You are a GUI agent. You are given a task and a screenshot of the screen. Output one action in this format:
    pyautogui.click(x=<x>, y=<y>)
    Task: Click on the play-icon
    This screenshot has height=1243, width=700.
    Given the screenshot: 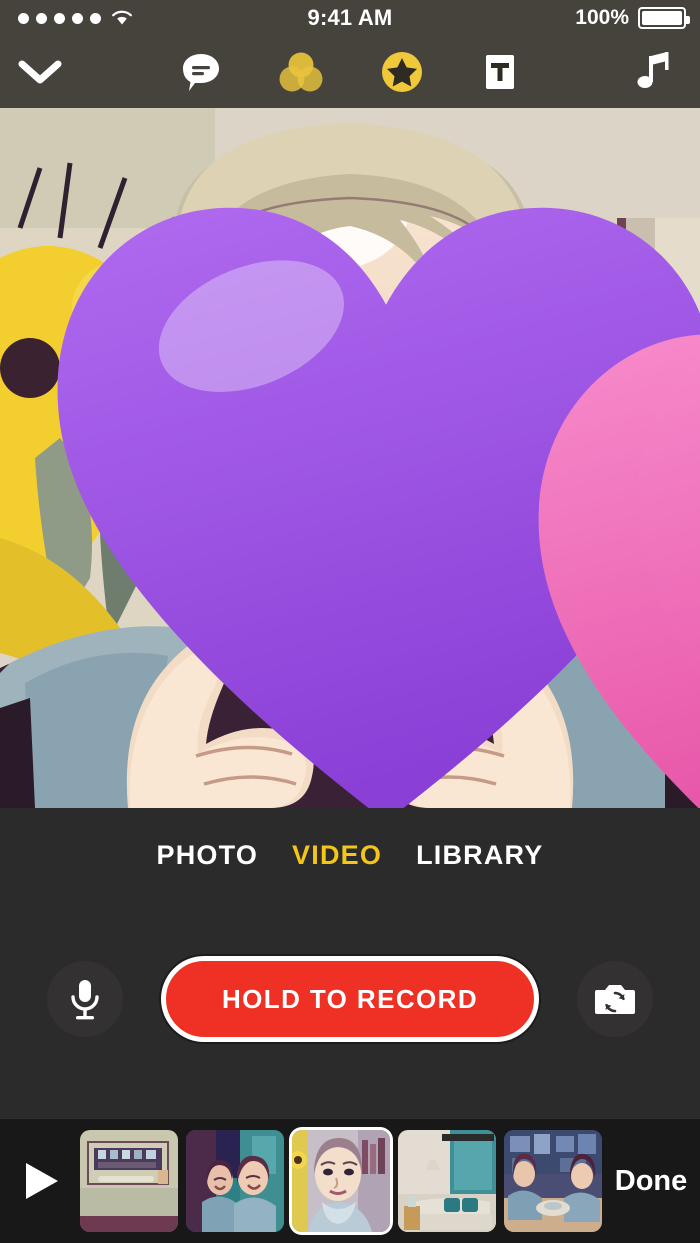 What is the action you would take?
    pyautogui.click(x=42, y=1181)
    